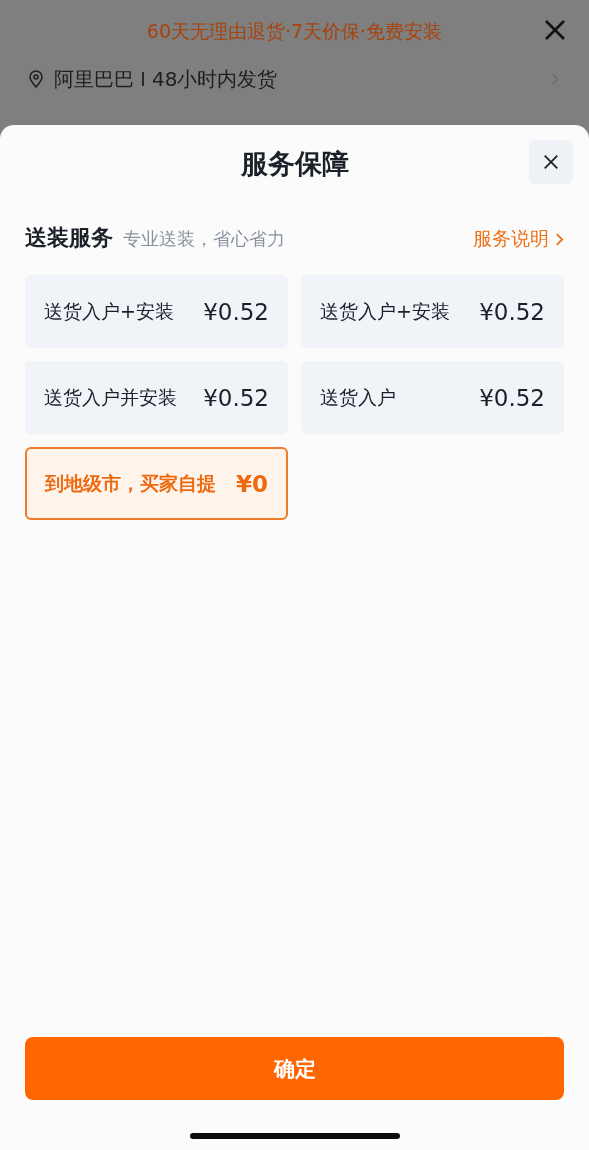 Image resolution: width=589 pixels, height=1150 pixels. Describe the element at coordinates (204, 239) in the screenshot. I see `section-subtitle: 专业送装，省心省力` at that location.